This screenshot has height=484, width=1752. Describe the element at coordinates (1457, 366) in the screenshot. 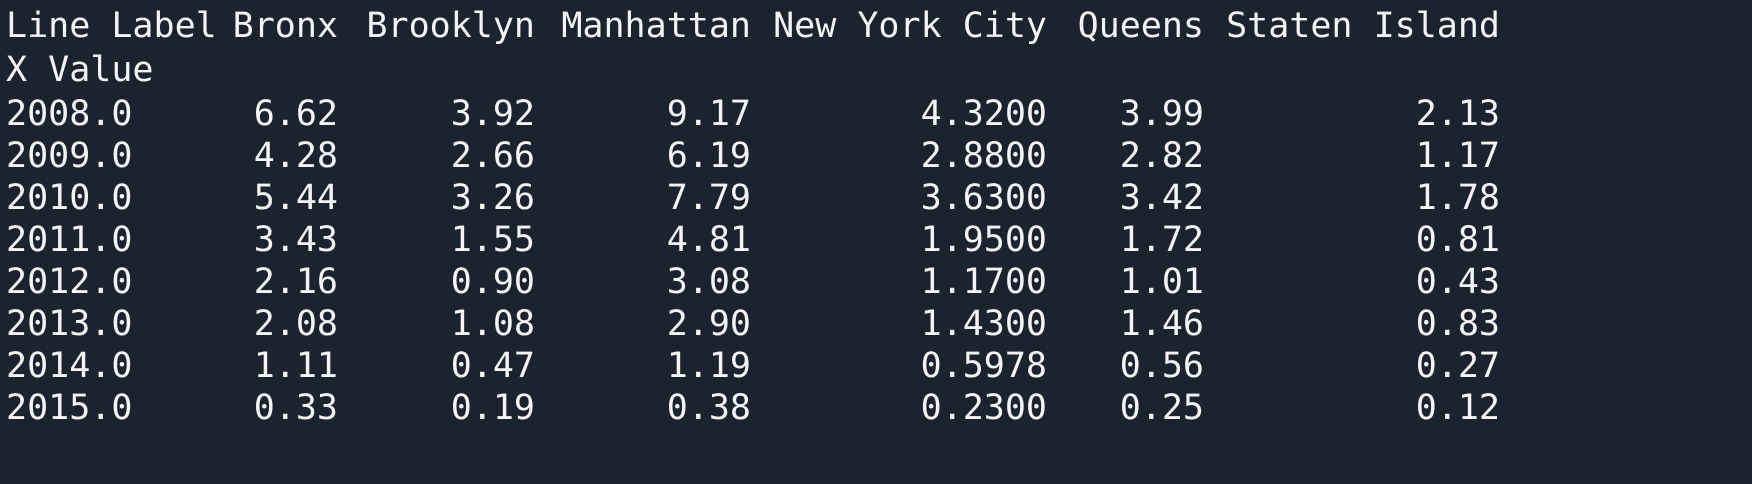

I see `table-cell: 0.27` at that location.